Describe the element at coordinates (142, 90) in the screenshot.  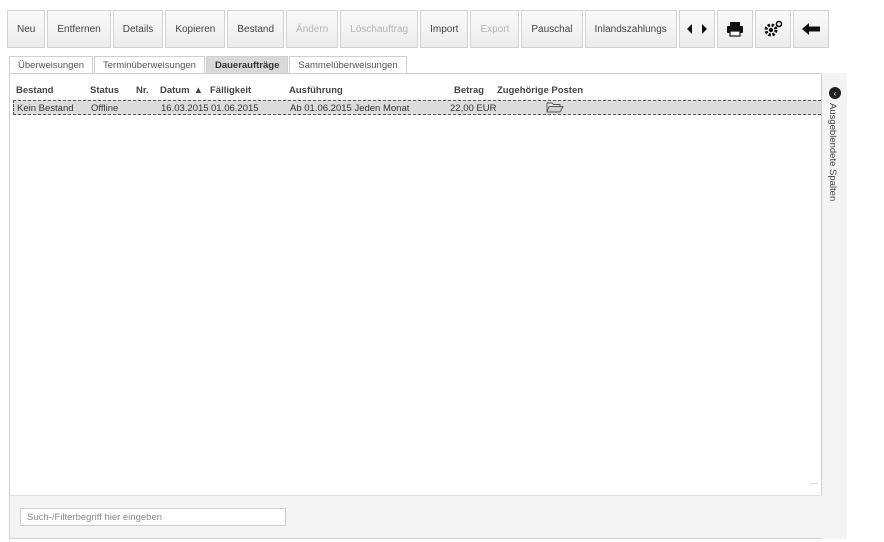
I see `column-header-nr: Nr.` at that location.